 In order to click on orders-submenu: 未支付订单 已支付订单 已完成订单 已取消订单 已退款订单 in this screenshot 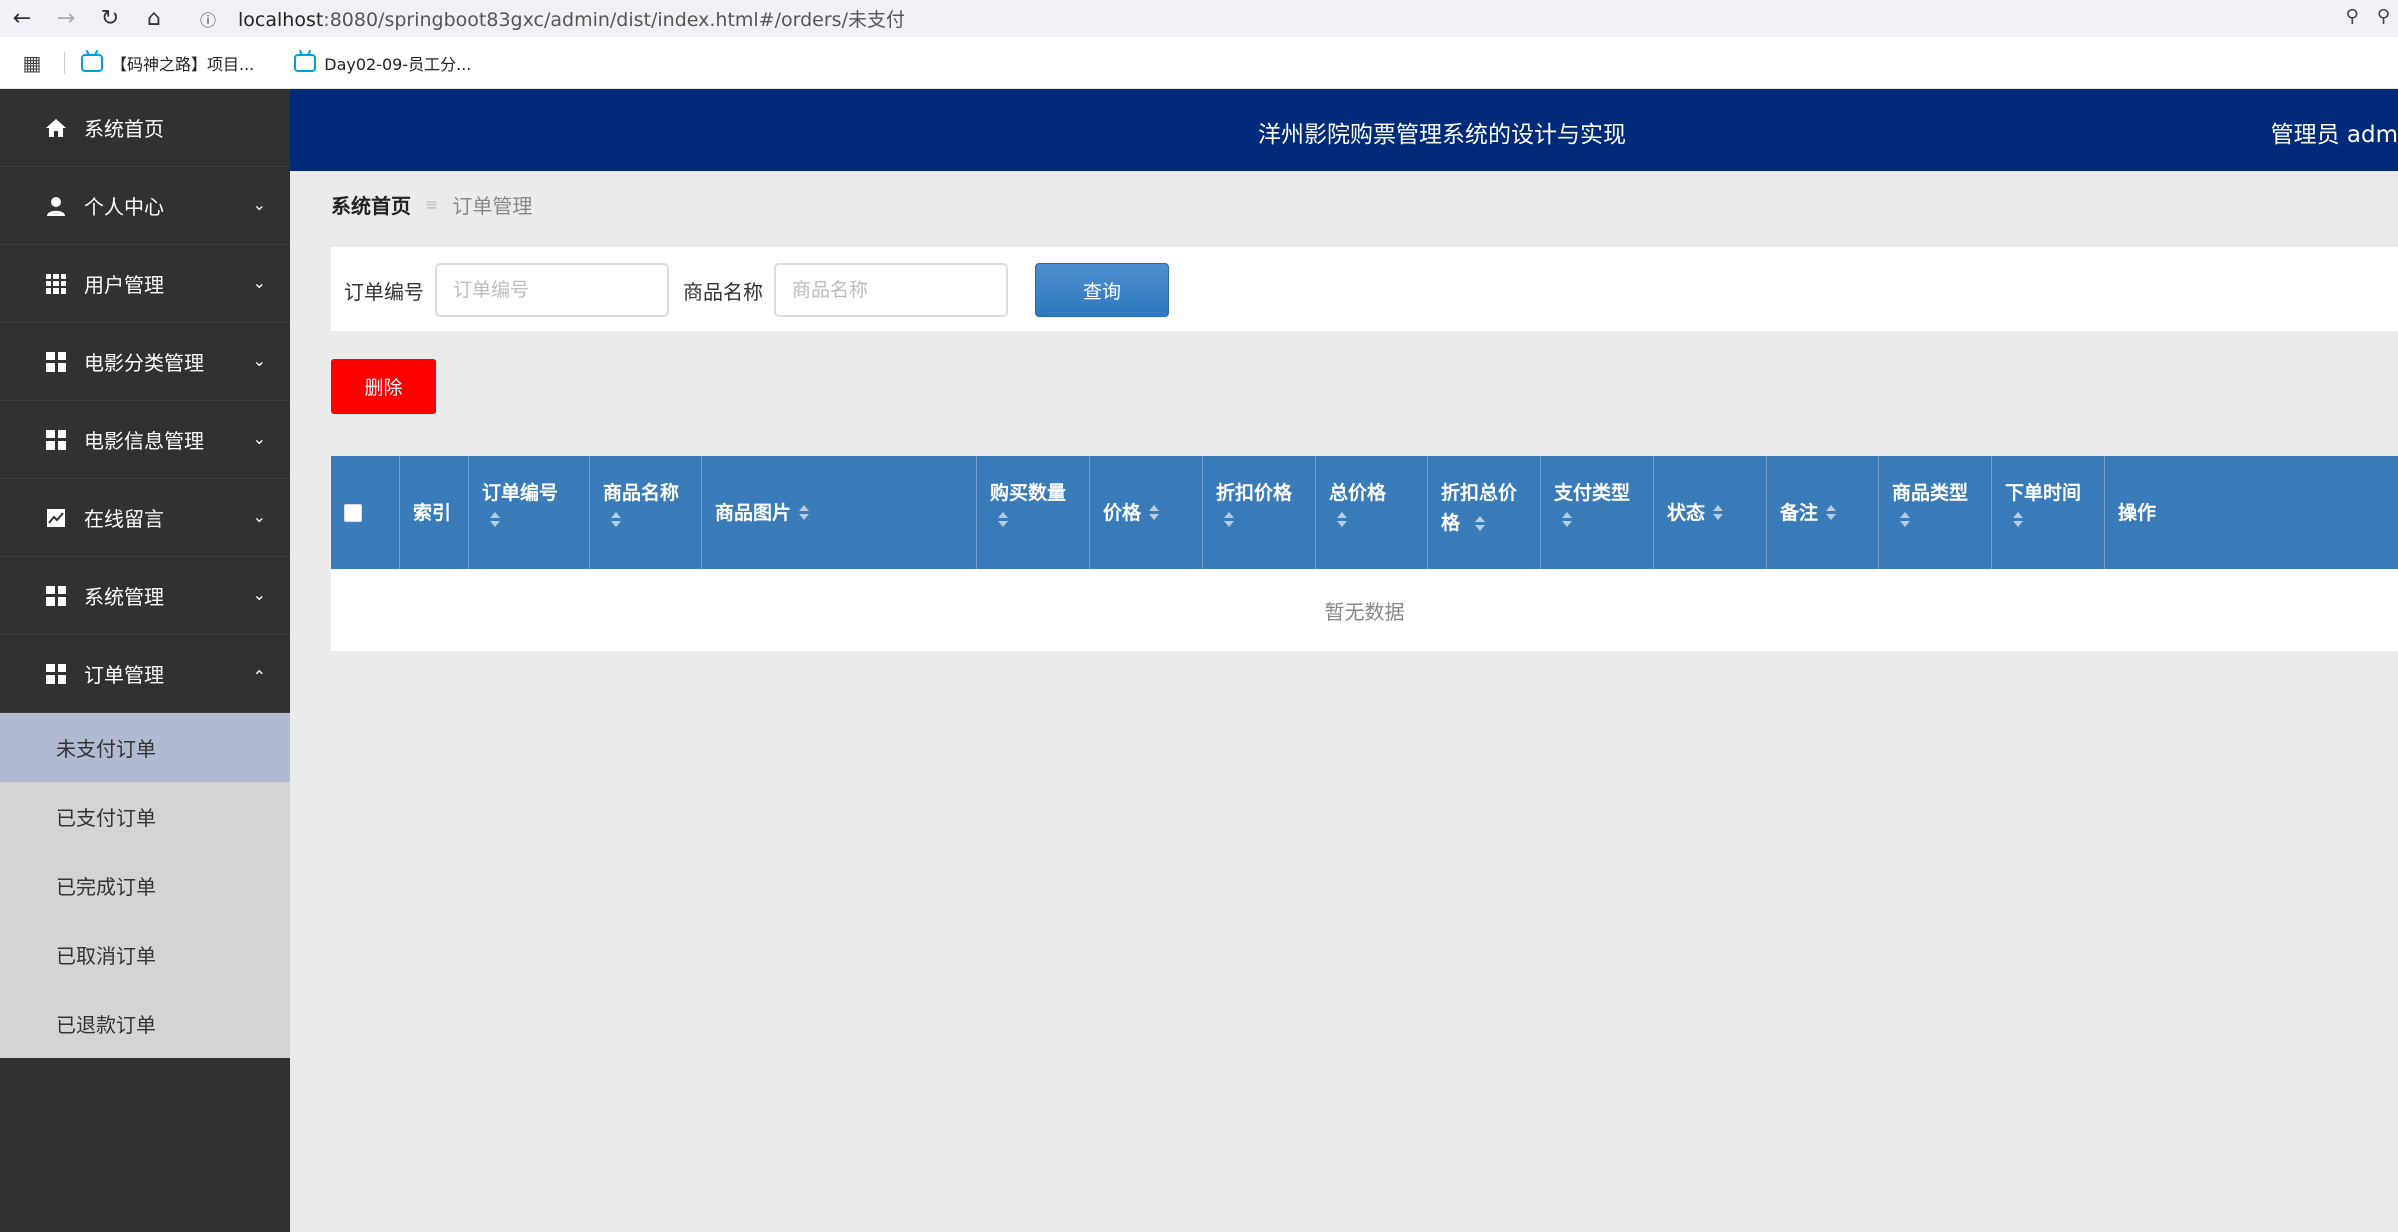, I will do `click(145, 885)`.